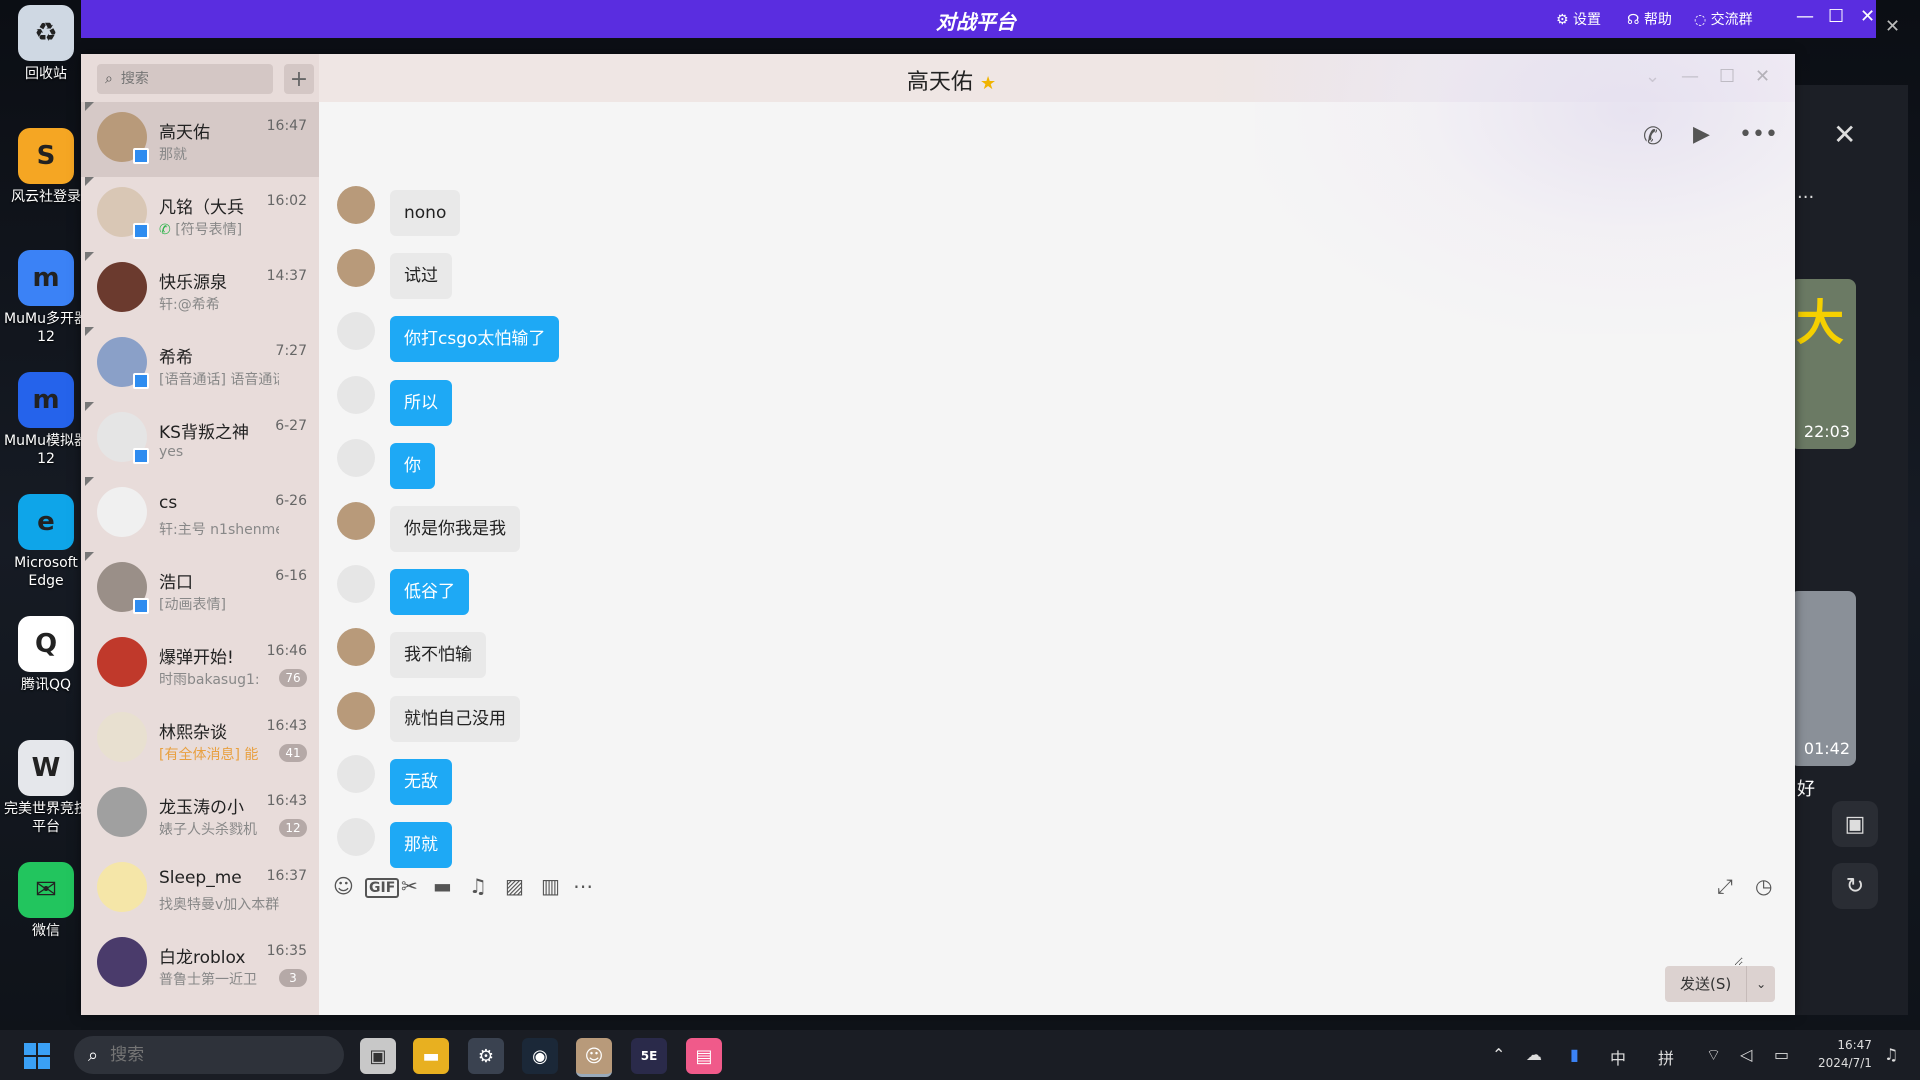 This screenshot has width=1920, height=1080. I want to click on tv-icon: ▣, so click(1855, 824).